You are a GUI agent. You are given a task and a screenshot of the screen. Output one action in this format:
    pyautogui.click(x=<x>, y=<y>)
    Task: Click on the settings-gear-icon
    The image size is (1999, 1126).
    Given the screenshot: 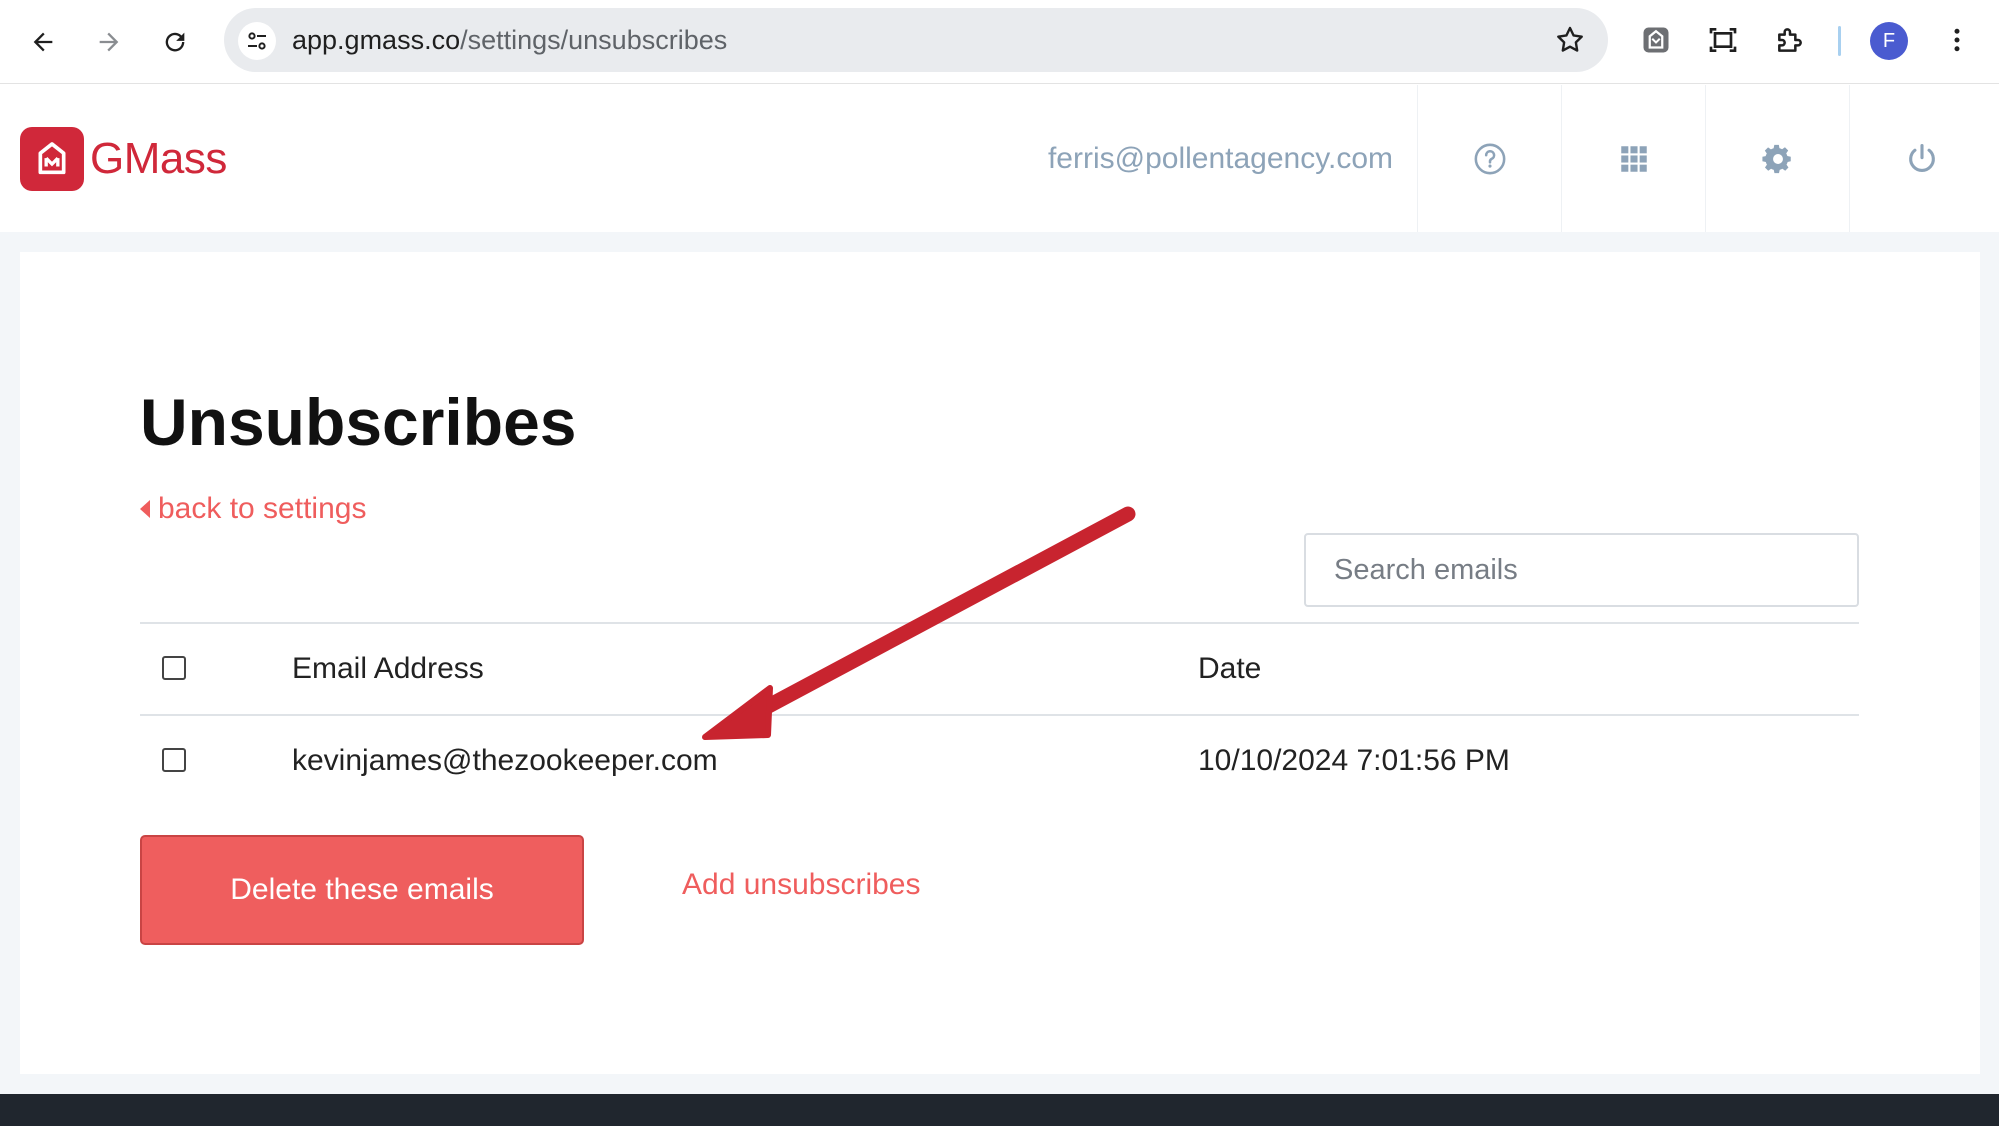 What is the action you would take?
    pyautogui.click(x=1777, y=158)
    